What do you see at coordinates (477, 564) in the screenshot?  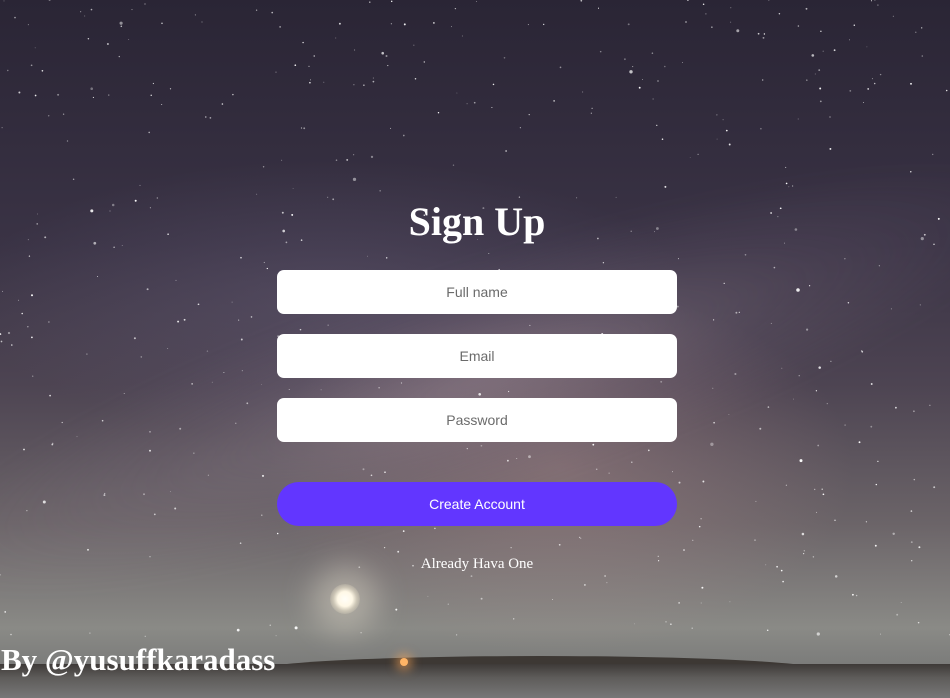 I see `login-link: Already Hava One` at bounding box center [477, 564].